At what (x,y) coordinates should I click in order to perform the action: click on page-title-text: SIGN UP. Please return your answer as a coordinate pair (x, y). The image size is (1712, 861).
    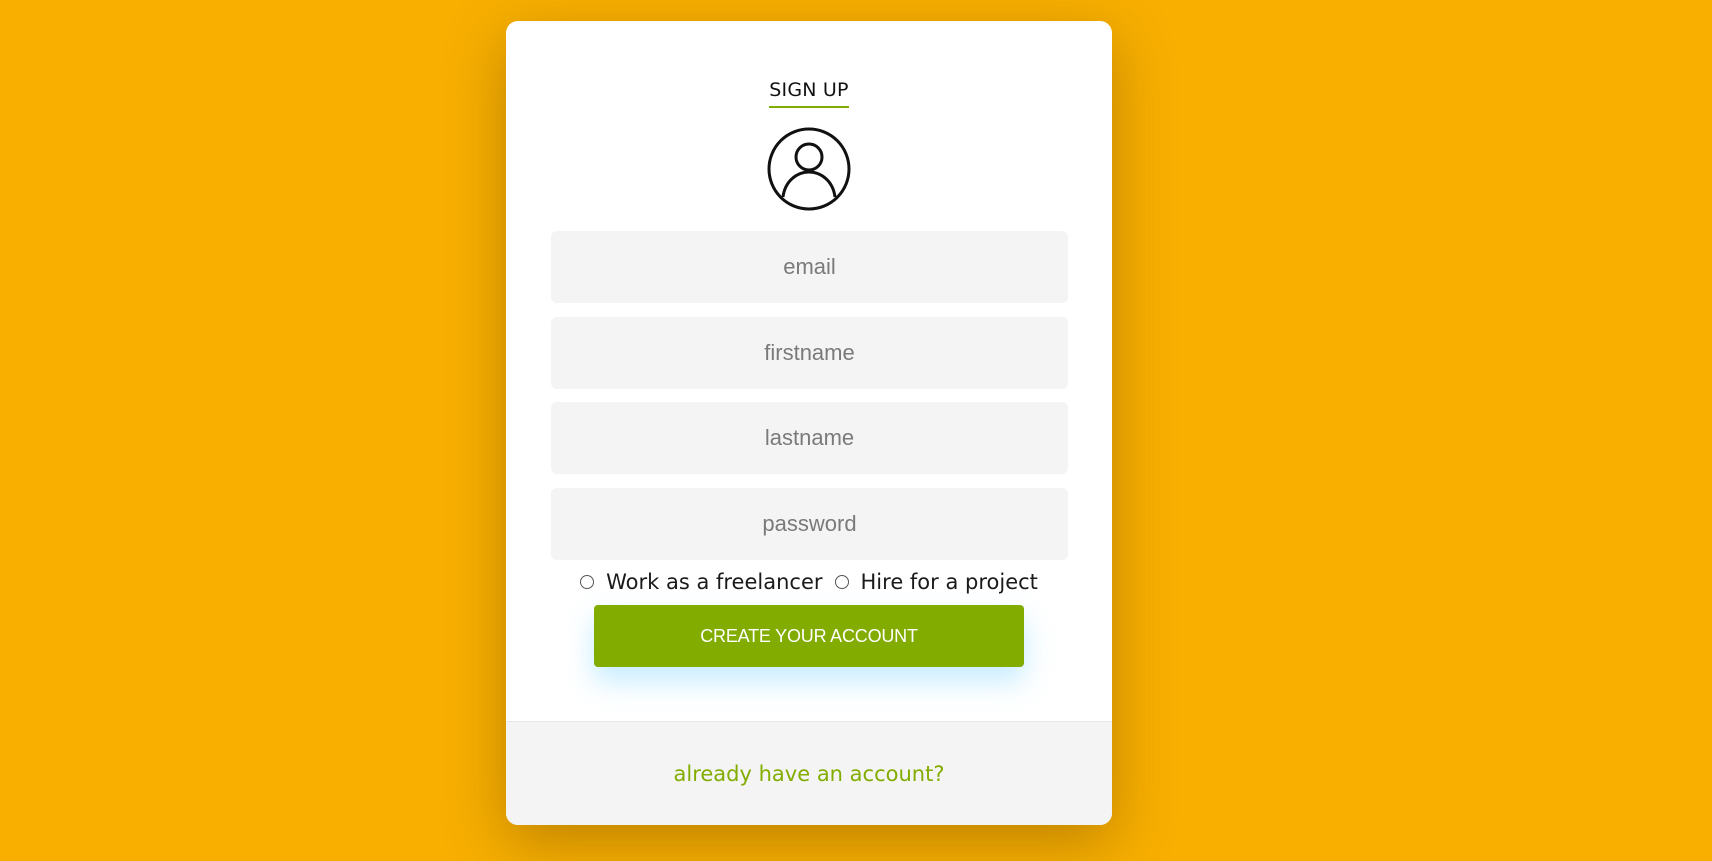
    Looking at the image, I should click on (809, 93).